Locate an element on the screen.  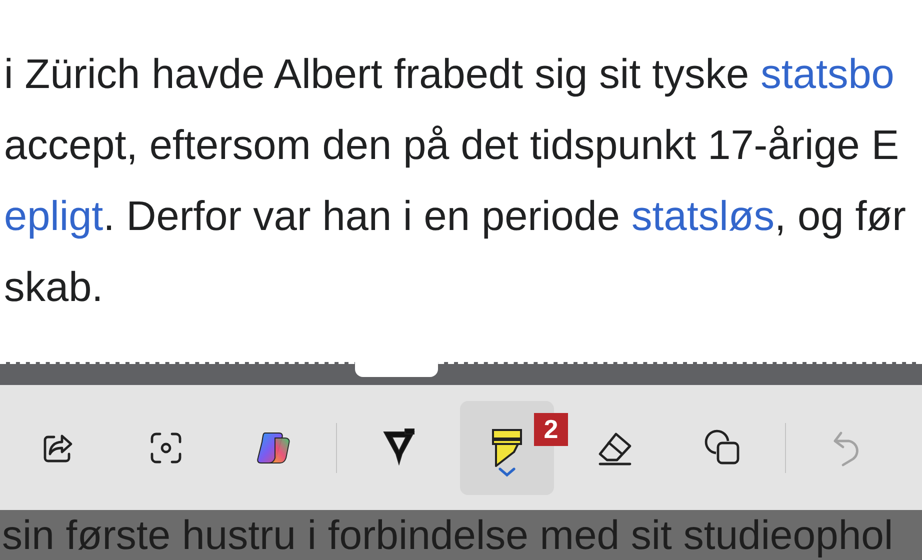
number-badge: 2 is located at coordinates (551, 429).